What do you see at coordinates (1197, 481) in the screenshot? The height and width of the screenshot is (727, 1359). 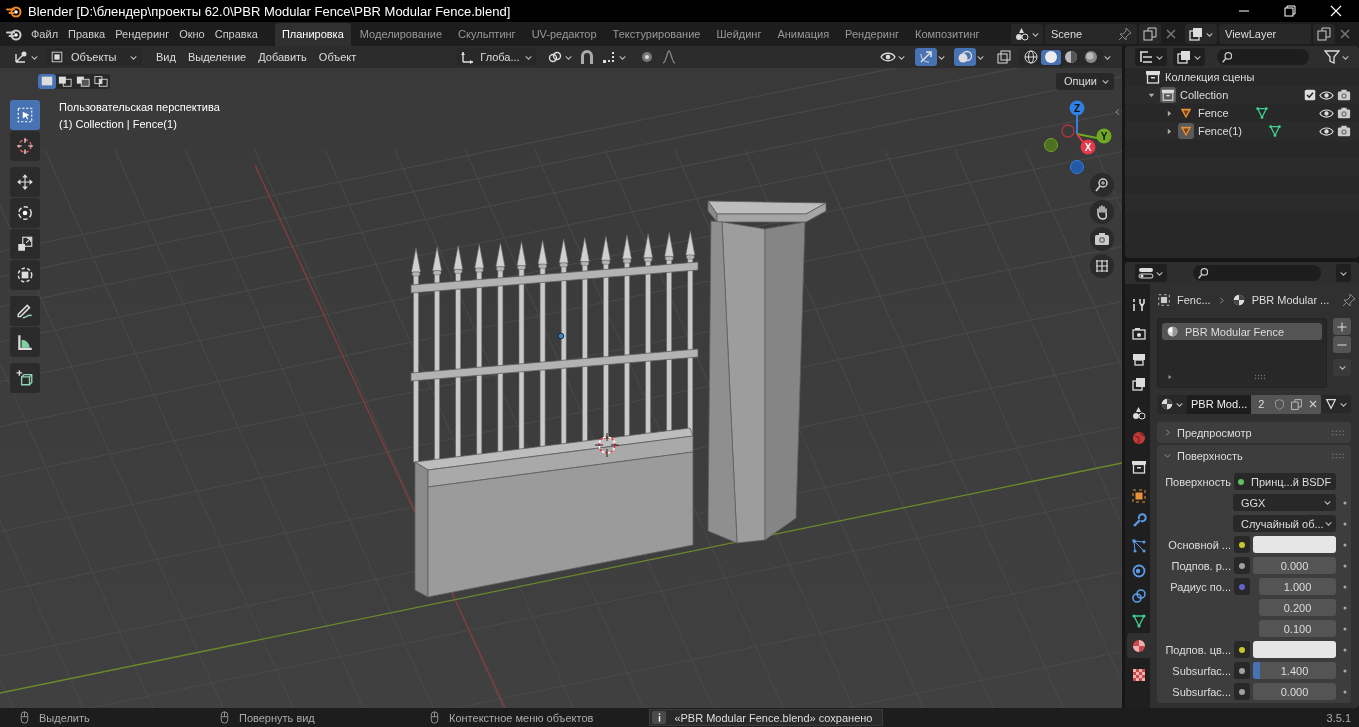 I see `property-label: Поверхность` at bounding box center [1197, 481].